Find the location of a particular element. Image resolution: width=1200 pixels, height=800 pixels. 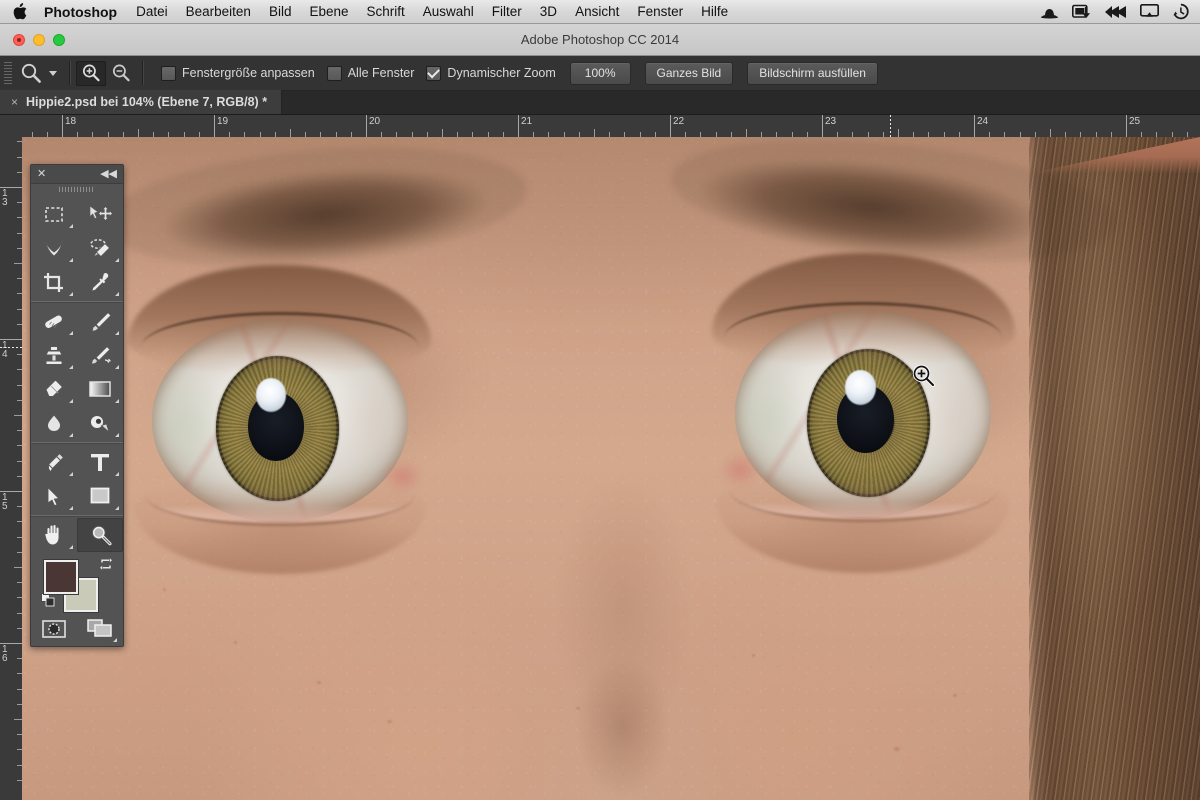

tool-eraser is located at coordinates (54, 389).